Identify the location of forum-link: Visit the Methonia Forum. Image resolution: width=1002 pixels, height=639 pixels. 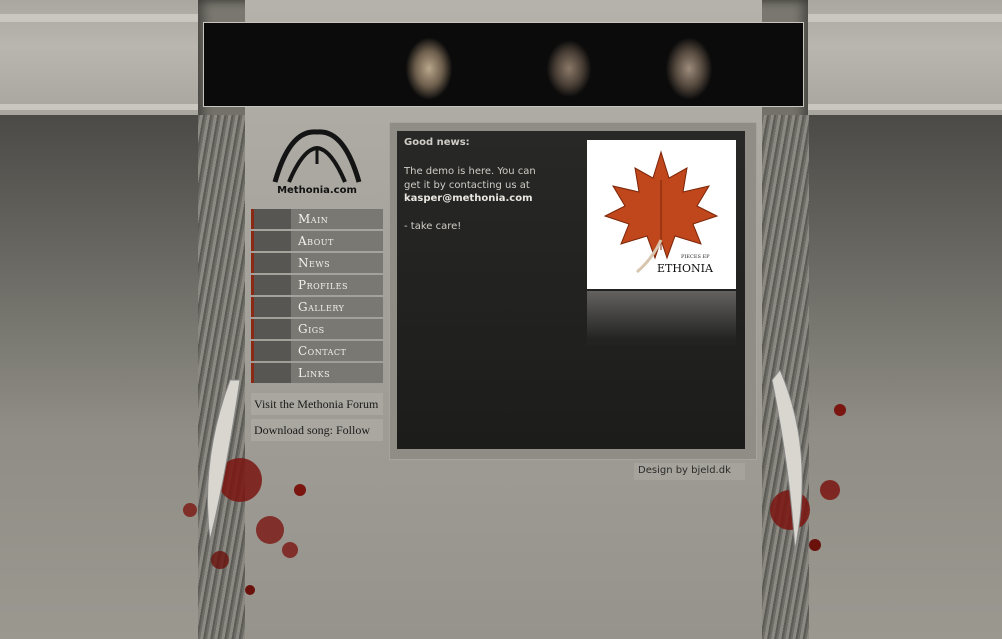
(317, 404).